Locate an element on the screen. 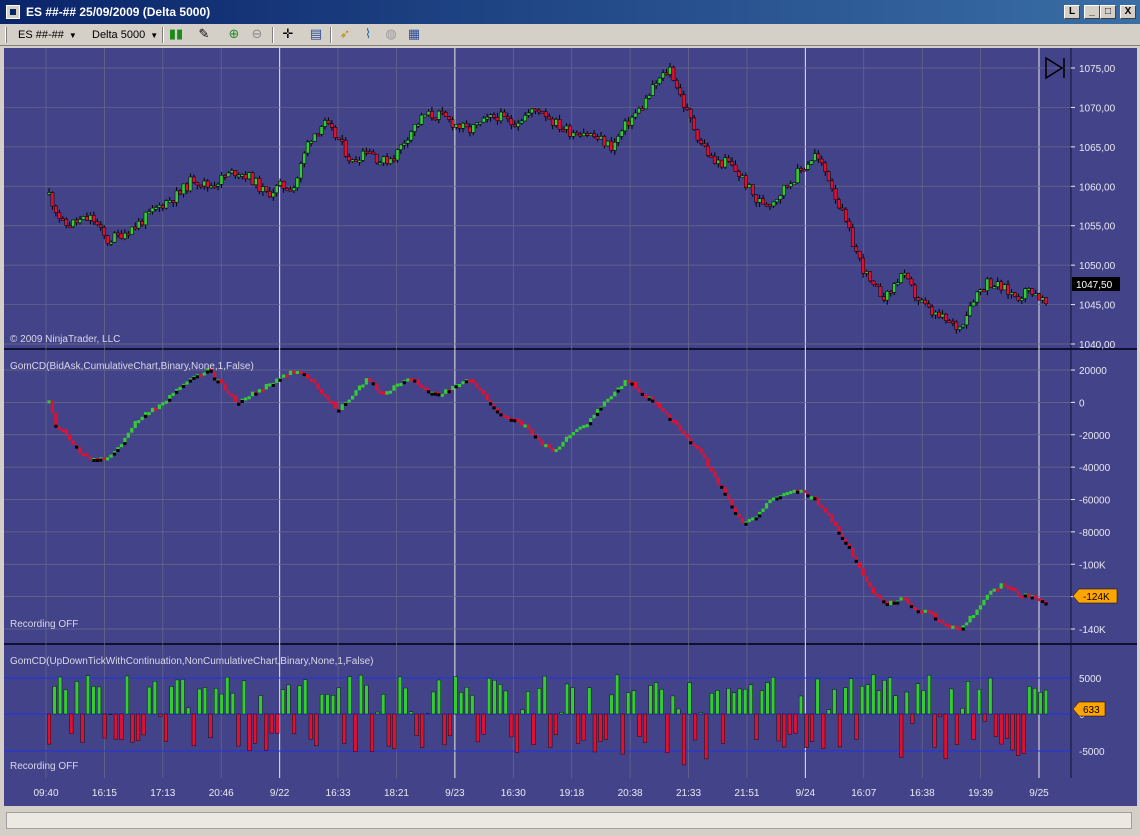 The height and width of the screenshot is (836, 1140). pencil-icon: ✎ is located at coordinates (204, 35).